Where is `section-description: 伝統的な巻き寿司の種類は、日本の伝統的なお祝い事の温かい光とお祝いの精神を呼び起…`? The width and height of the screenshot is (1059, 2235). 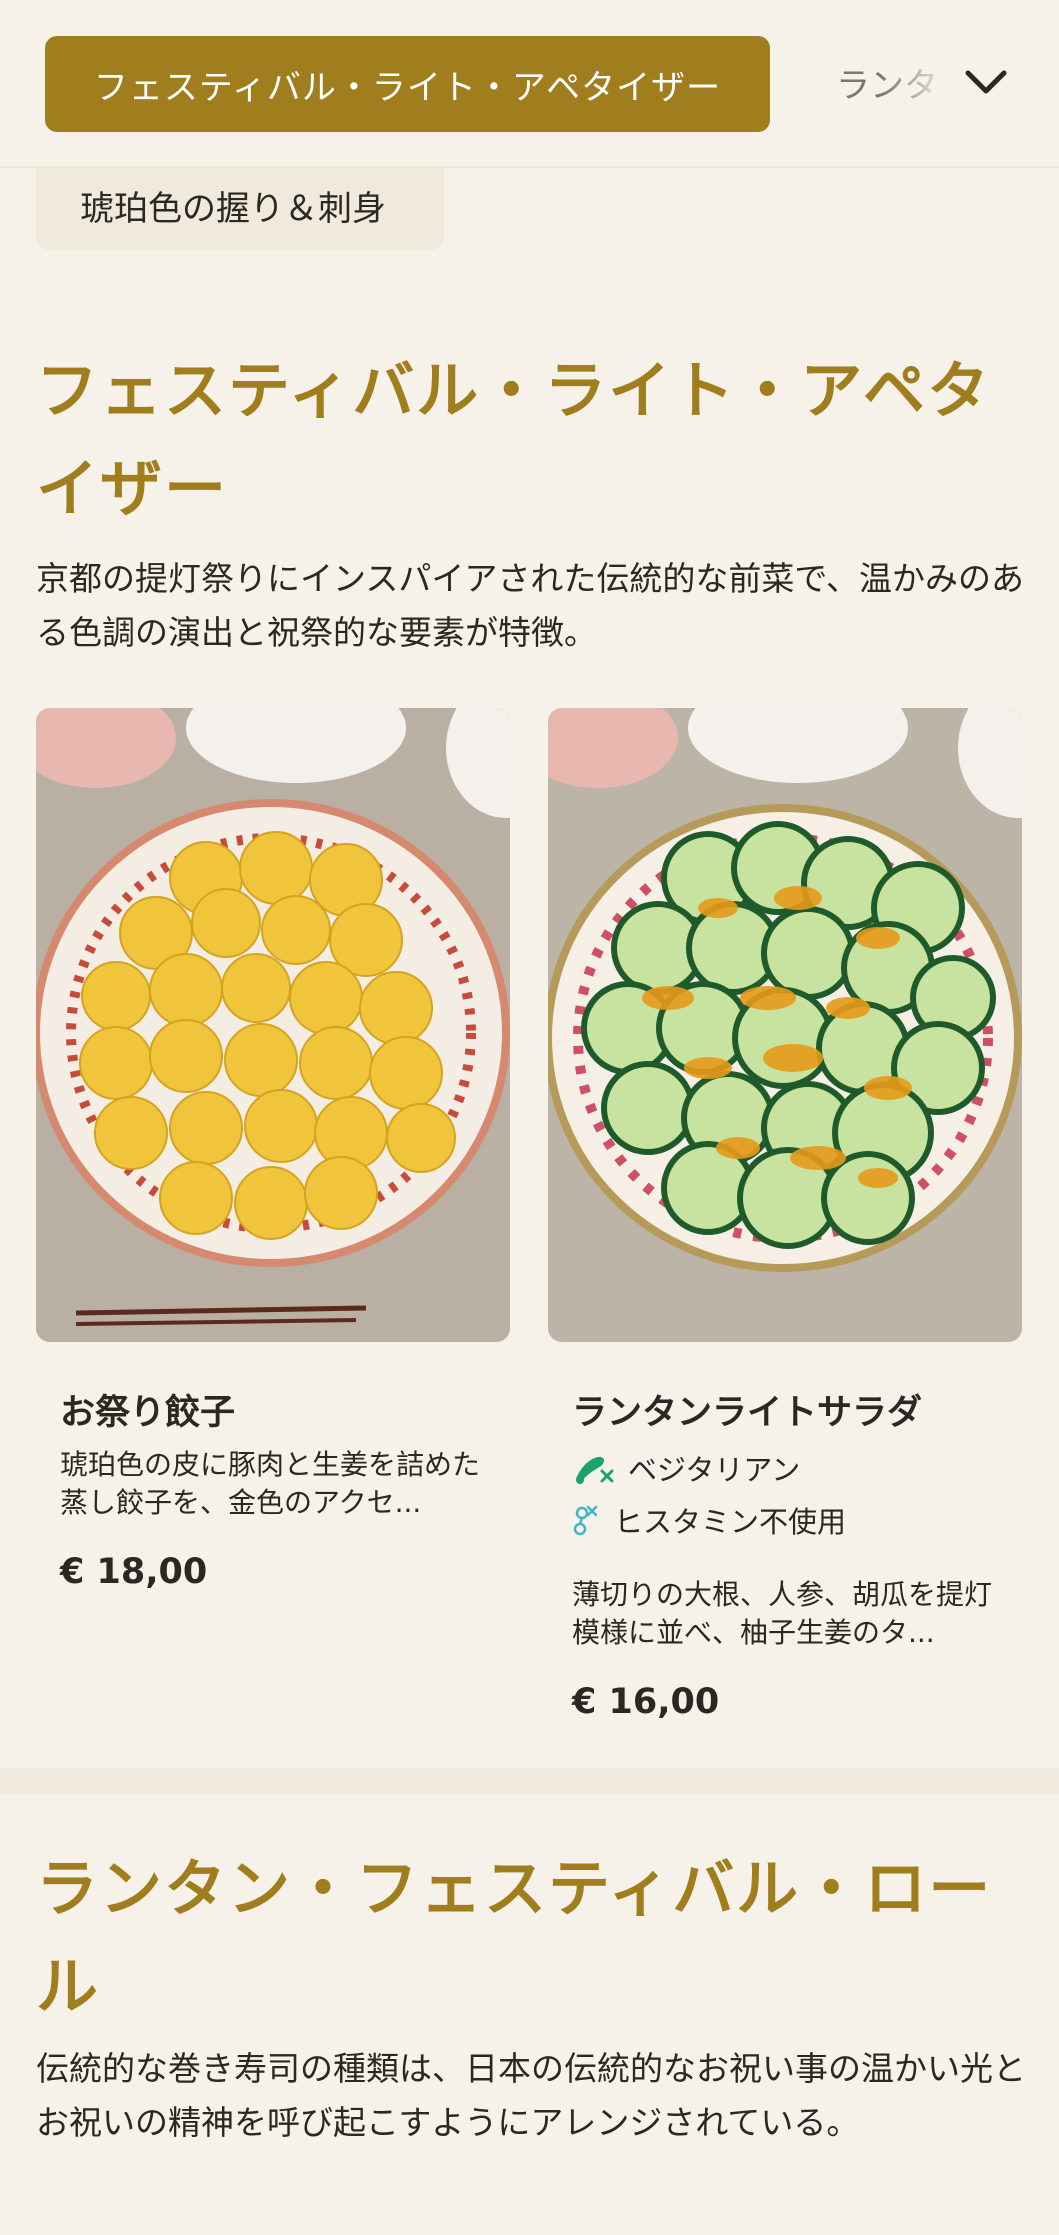
section-description: 伝統的な巻き寿司の種類は、日本の伝統的なお祝い事の温かい光とお祝いの精神を呼び起… is located at coordinates (531, 2095).